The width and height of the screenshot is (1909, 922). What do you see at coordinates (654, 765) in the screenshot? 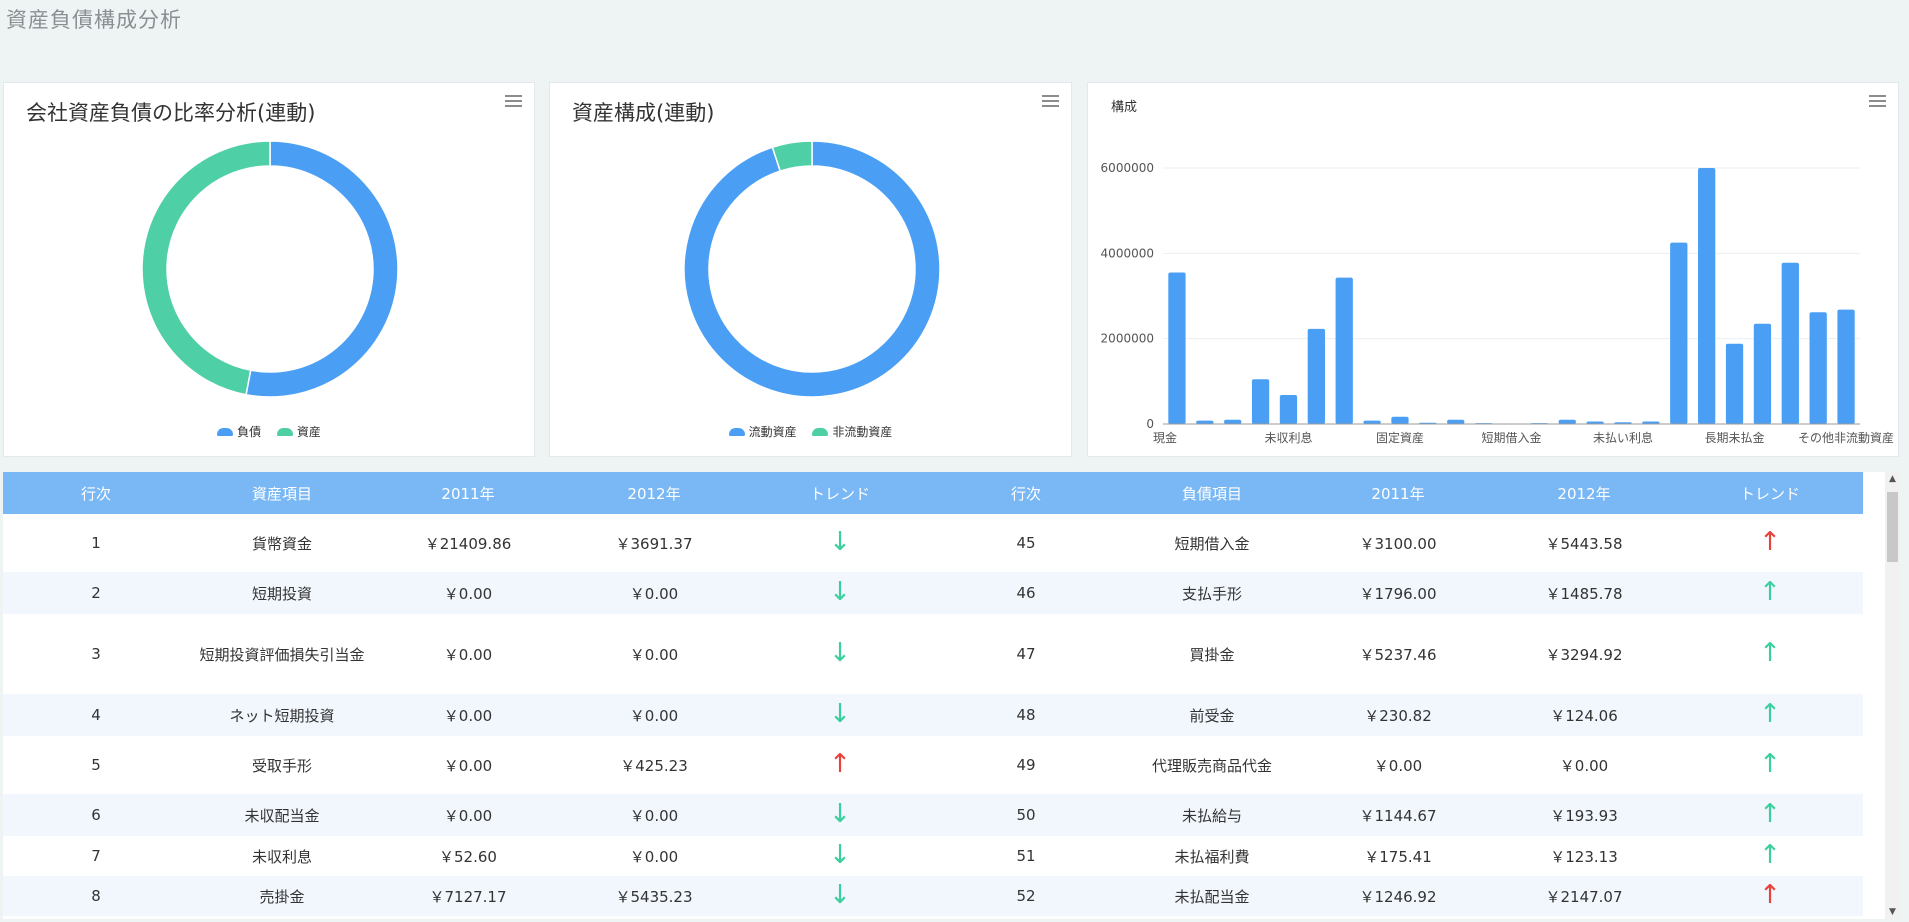
I see `table-cell: ￥425.23` at bounding box center [654, 765].